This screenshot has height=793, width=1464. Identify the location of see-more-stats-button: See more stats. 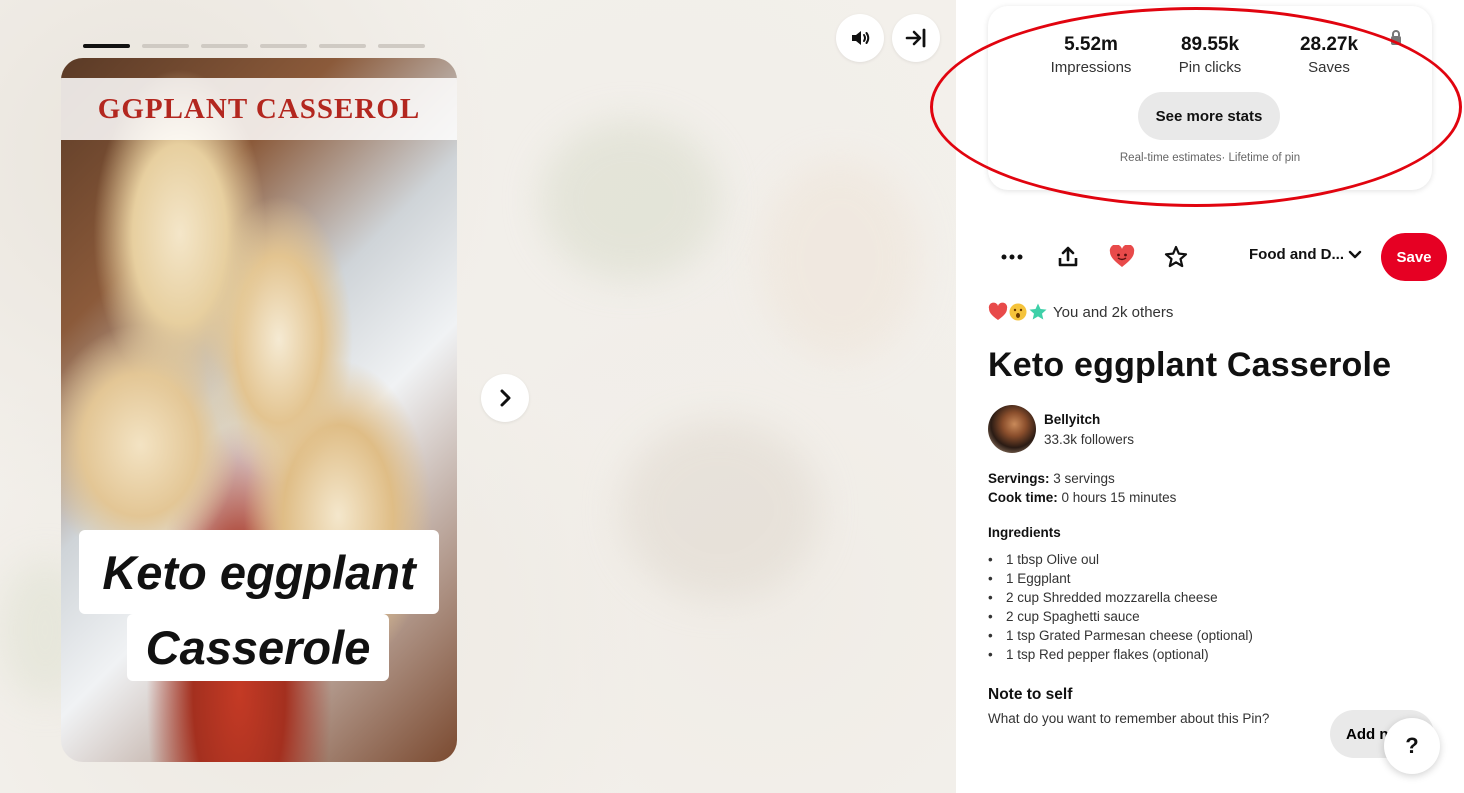
(1209, 116).